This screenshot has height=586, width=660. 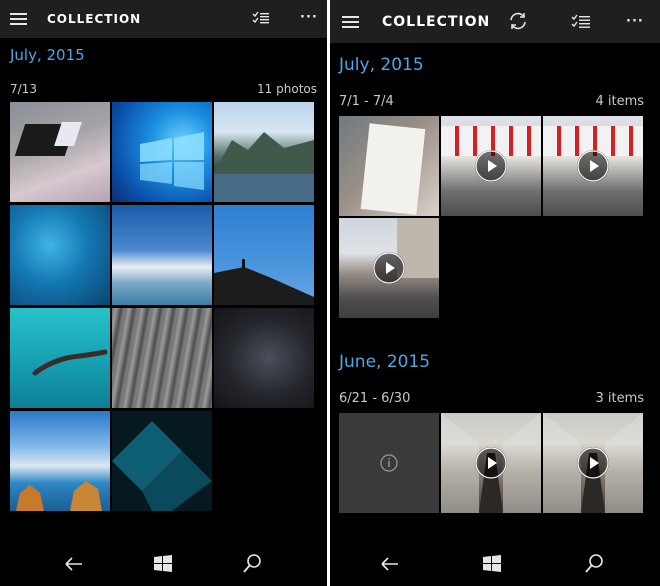 What do you see at coordinates (162, 255) in the screenshot?
I see `photo-tile-clouds` at bounding box center [162, 255].